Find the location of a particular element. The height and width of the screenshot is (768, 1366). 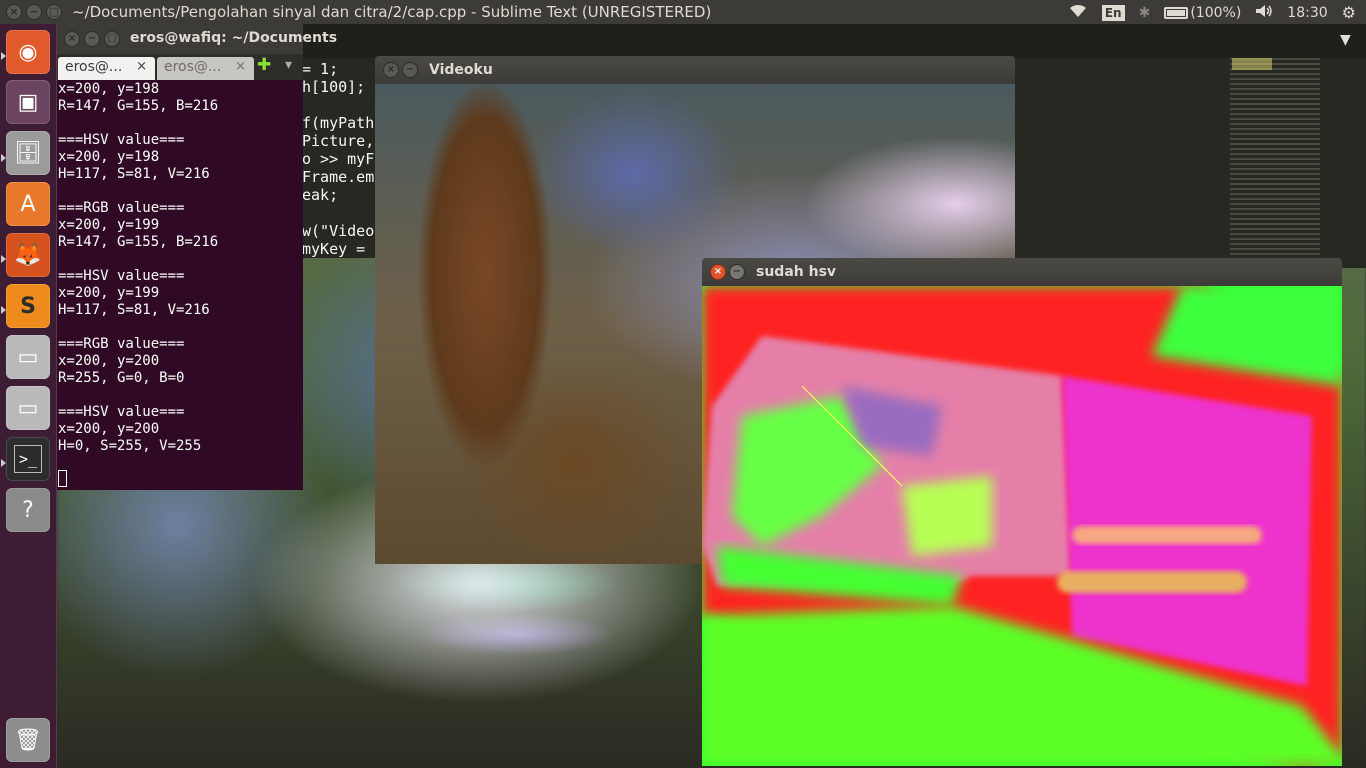

terminal-tab-1: eros@... × is located at coordinates (106, 68).